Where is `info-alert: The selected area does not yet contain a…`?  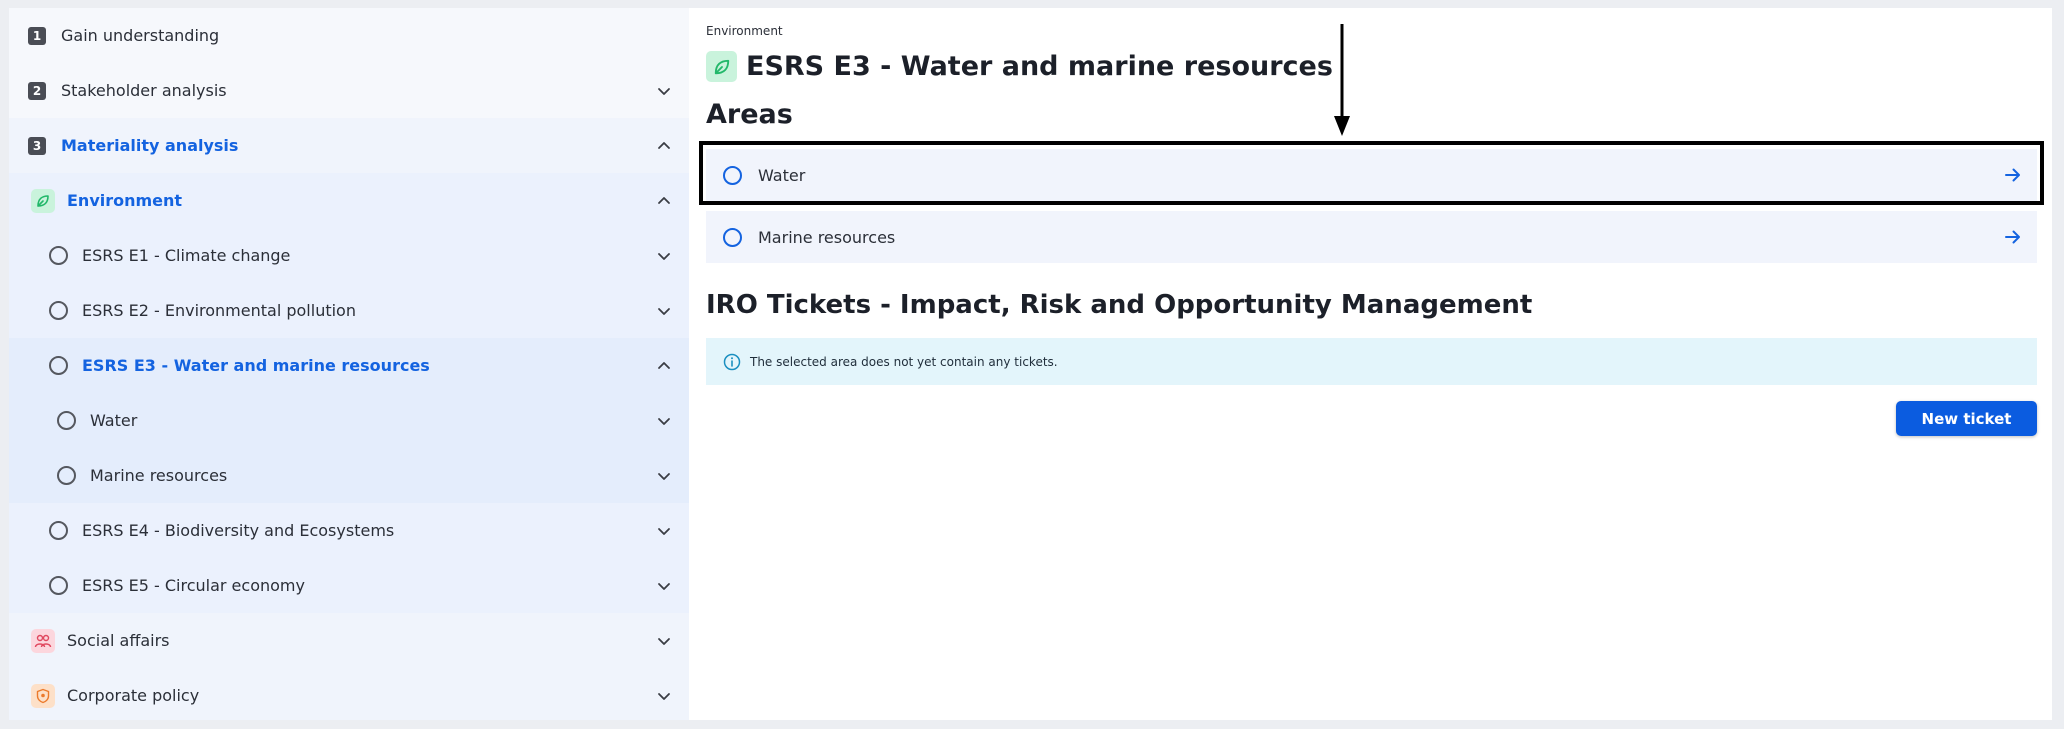 info-alert: The selected area does not yet contain a… is located at coordinates (1371, 361).